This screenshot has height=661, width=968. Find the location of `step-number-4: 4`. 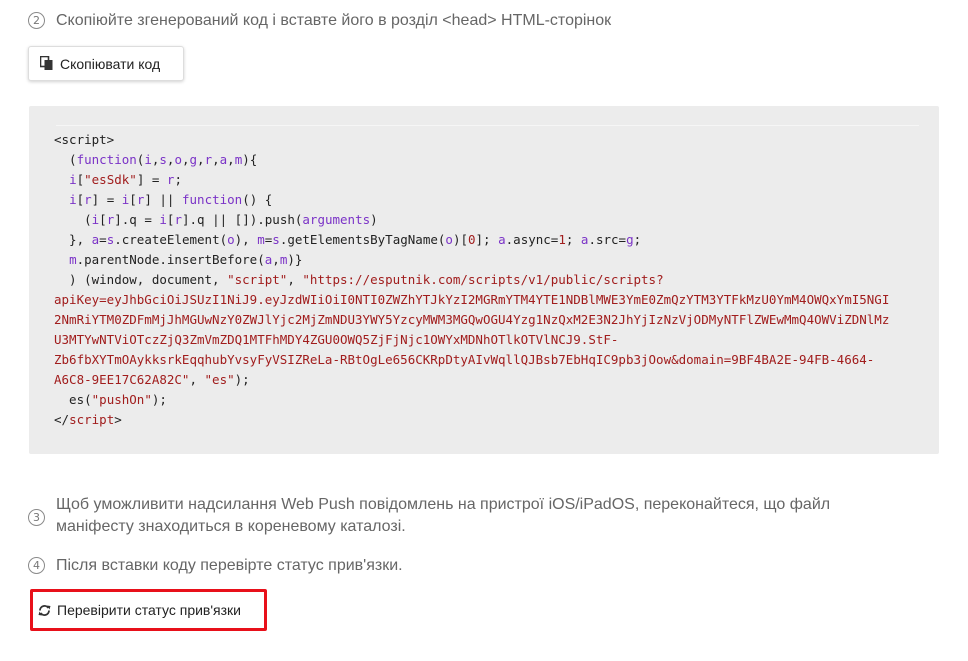

step-number-4: 4 is located at coordinates (36, 565).